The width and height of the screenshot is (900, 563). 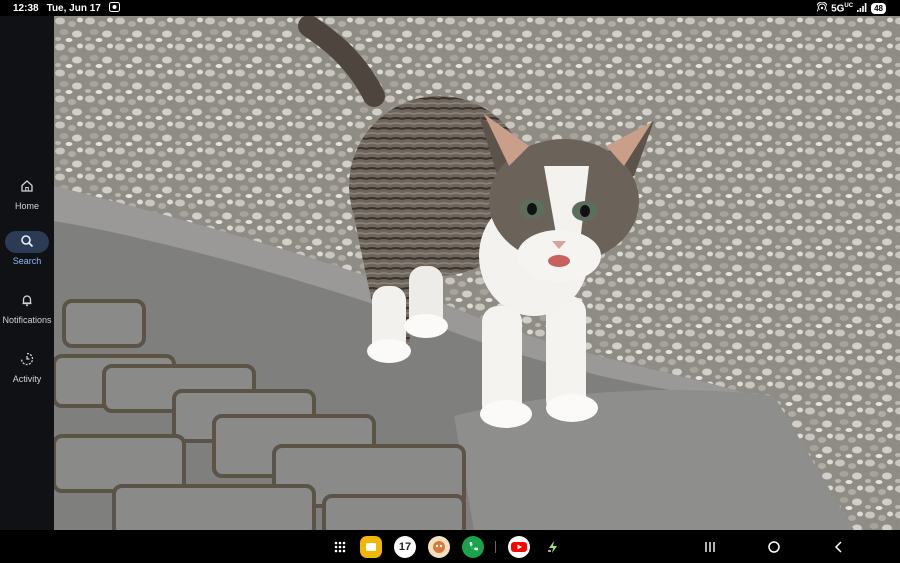 What do you see at coordinates (495, 547) in the screenshot?
I see `taskbar-divider` at bounding box center [495, 547].